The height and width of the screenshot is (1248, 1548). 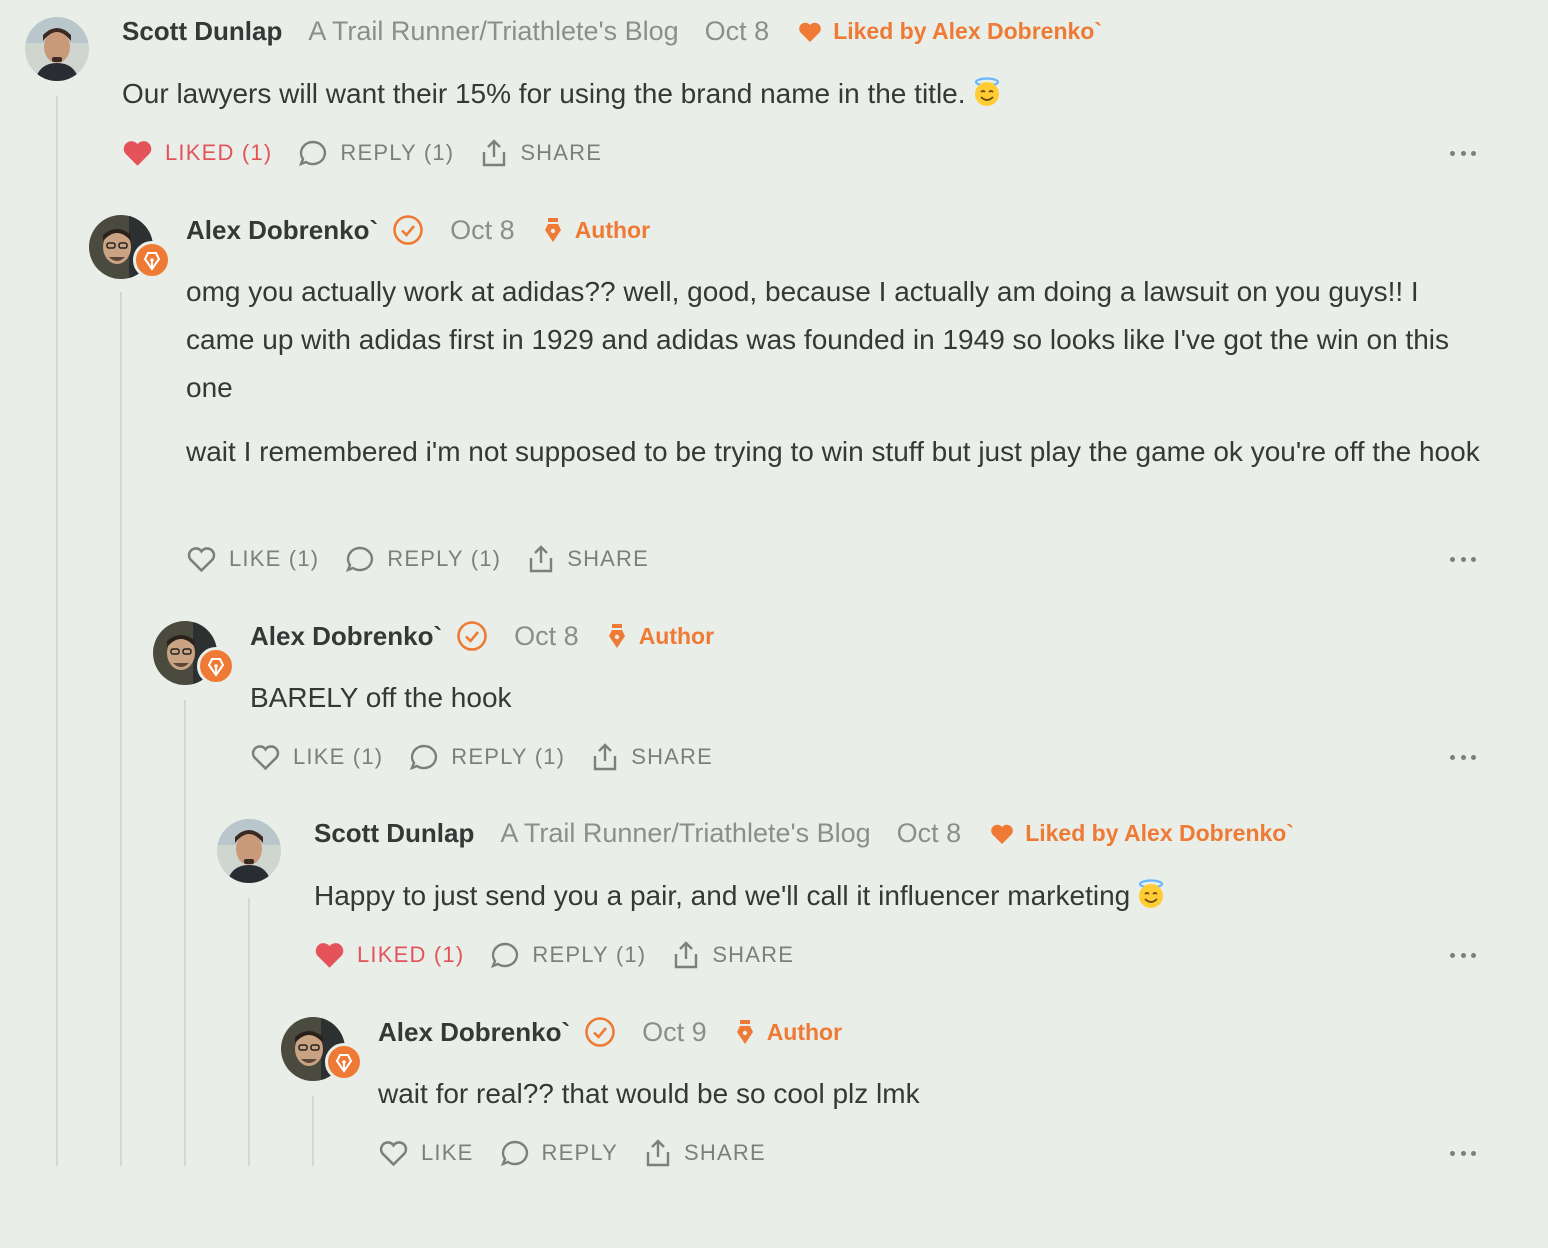 What do you see at coordinates (580, 1152) in the screenshot?
I see `reply-label: REPLY` at bounding box center [580, 1152].